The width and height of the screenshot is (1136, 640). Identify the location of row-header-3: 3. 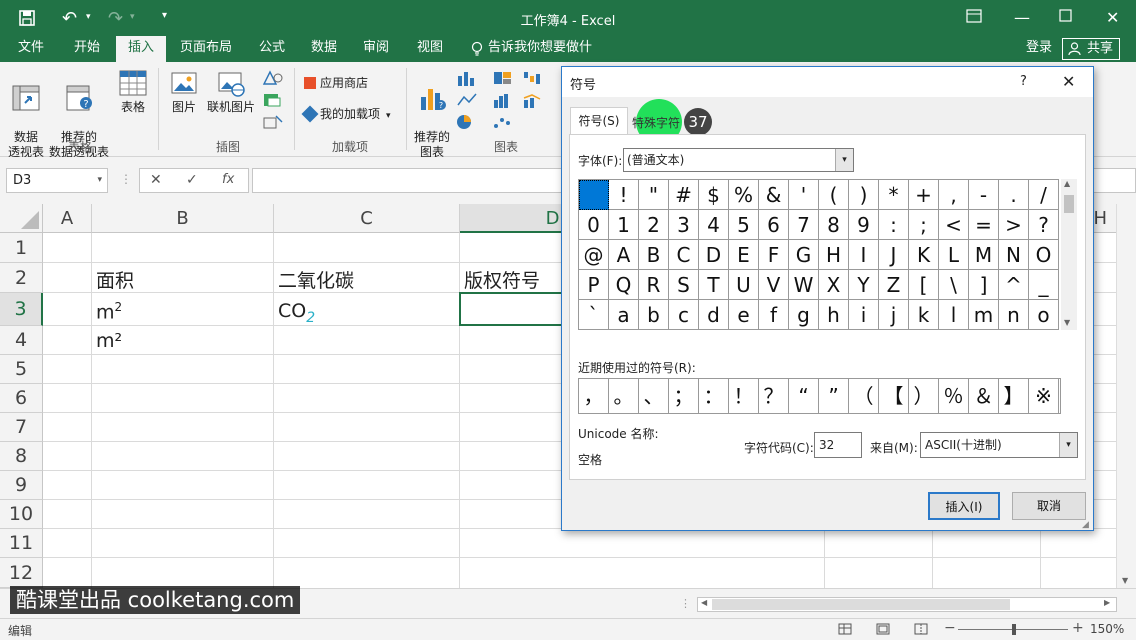
(21, 309).